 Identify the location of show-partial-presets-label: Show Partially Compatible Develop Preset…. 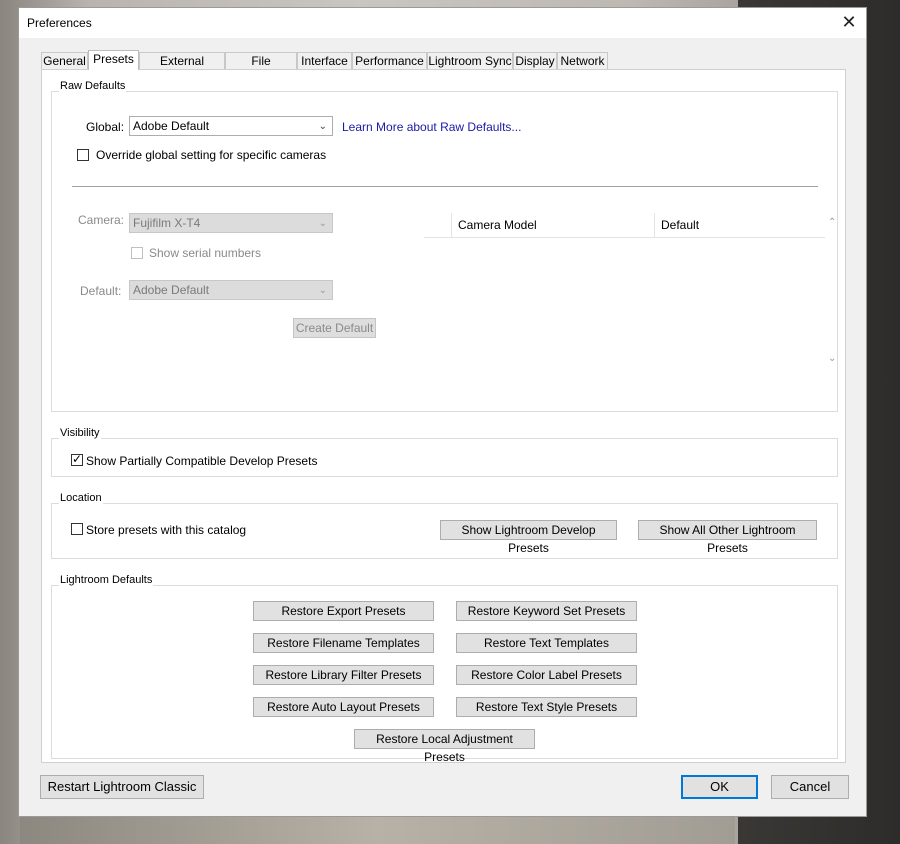
(202, 461).